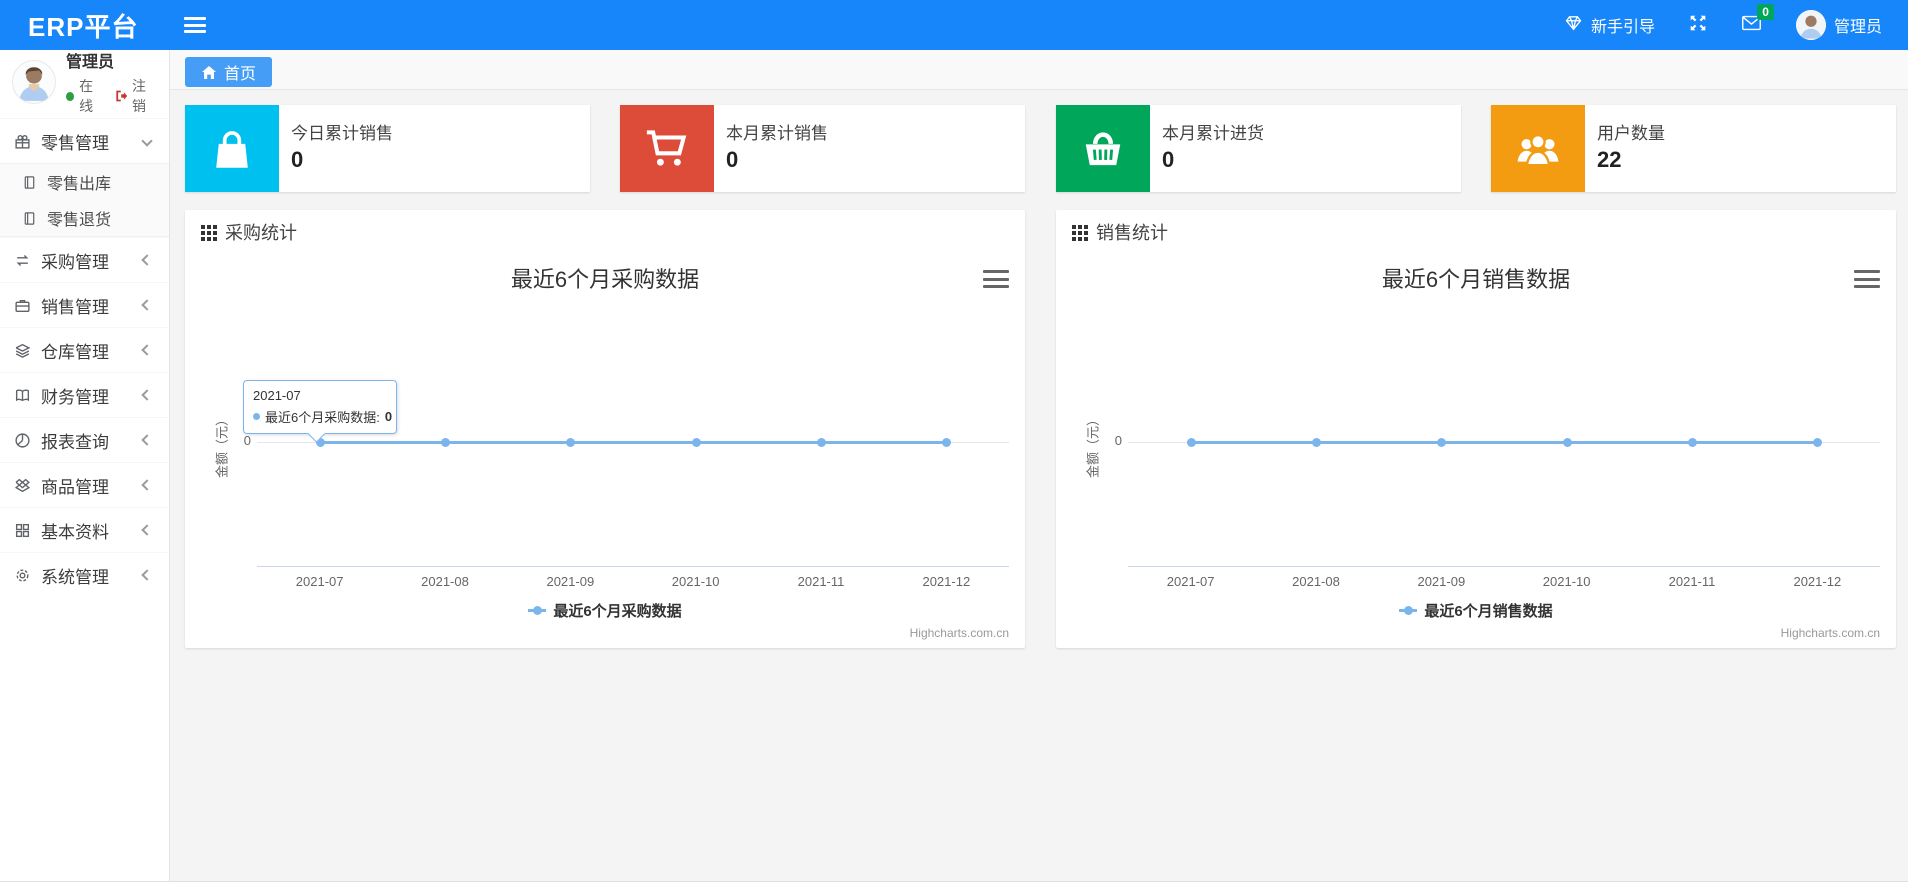  Describe the element at coordinates (23, 350) in the screenshot. I see `layers-icon` at that location.